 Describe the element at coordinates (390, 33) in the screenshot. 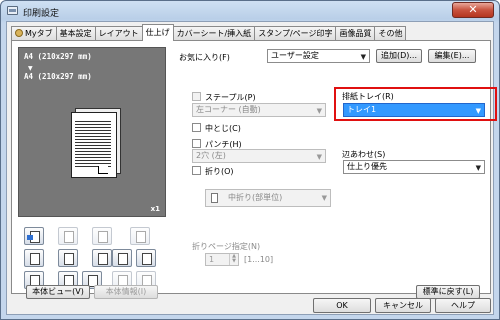

I see `tab-other: その他` at that location.